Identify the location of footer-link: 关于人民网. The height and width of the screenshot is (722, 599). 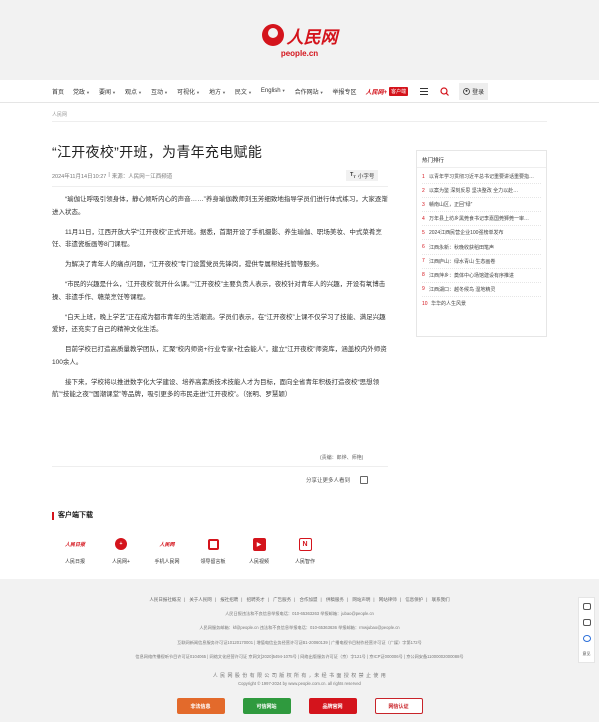
(200, 599).